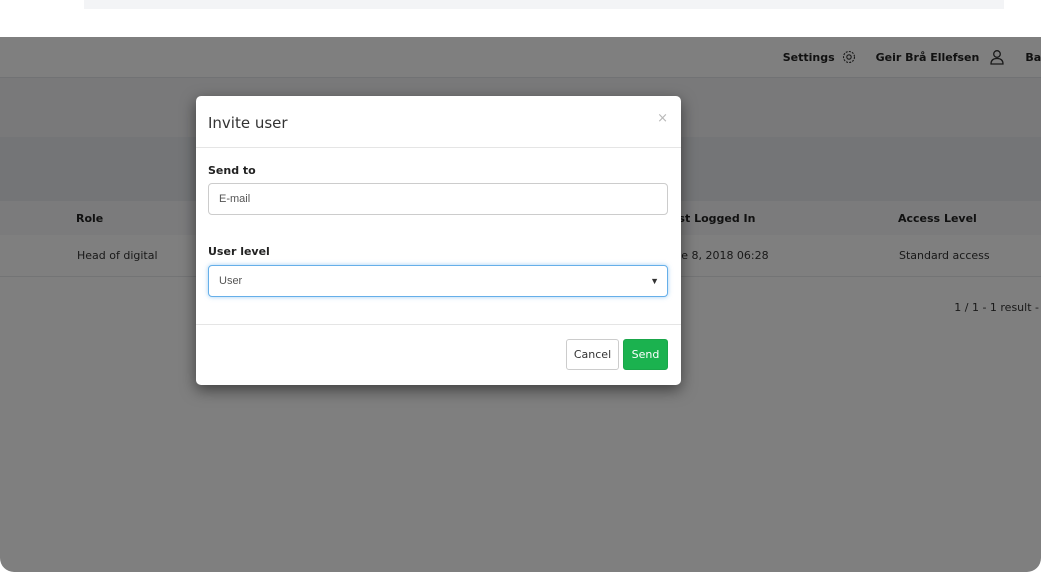 Image resolution: width=1041 pixels, height=572 pixels. What do you see at coordinates (654, 281) in the screenshot?
I see `chevron-down-icon: ▼` at bounding box center [654, 281].